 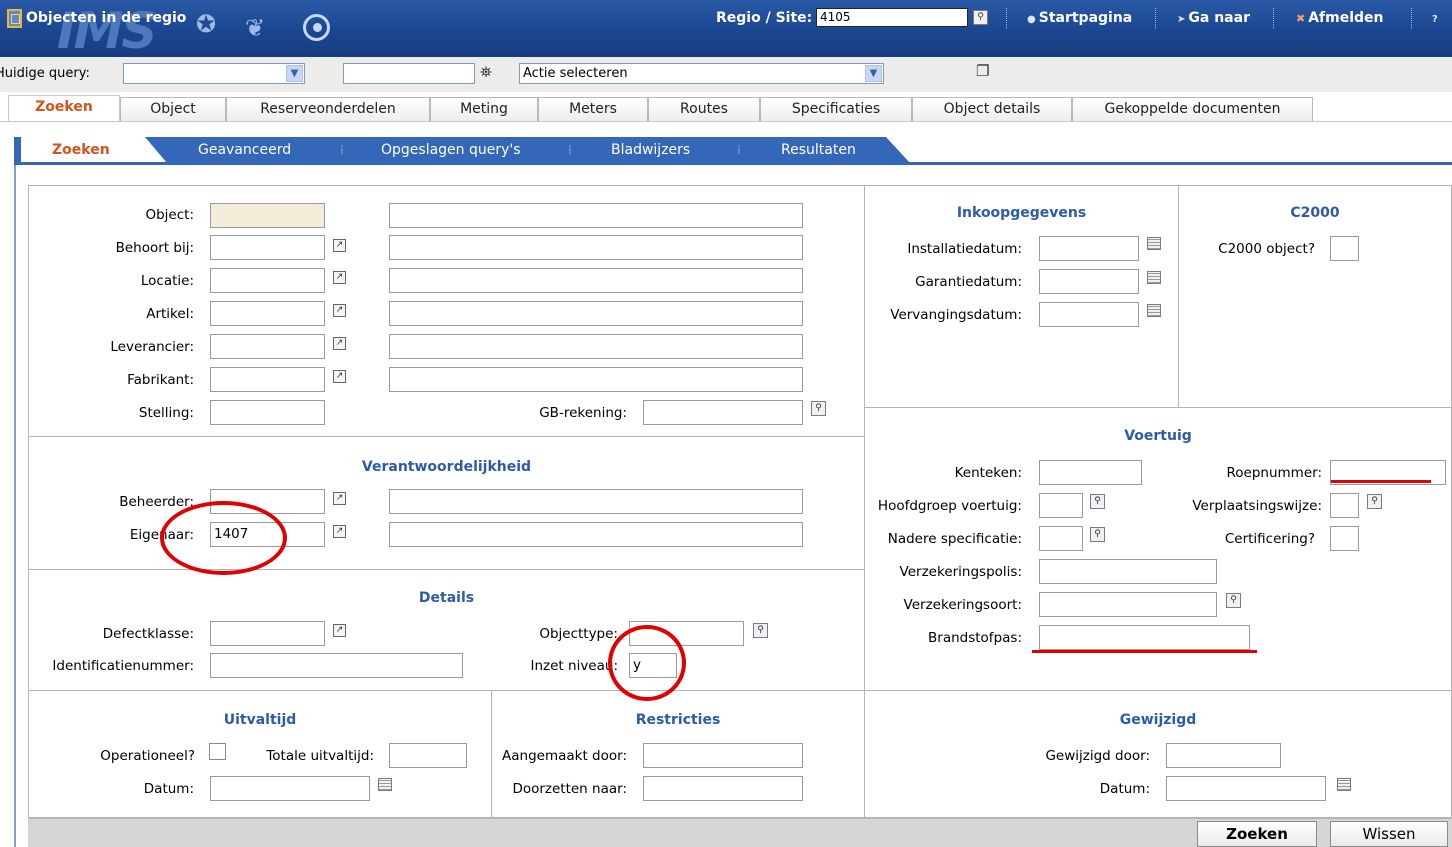 What do you see at coordinates (267, 313) in the screenshot?
I see `artikel-input` at bounding box center [267, 313].